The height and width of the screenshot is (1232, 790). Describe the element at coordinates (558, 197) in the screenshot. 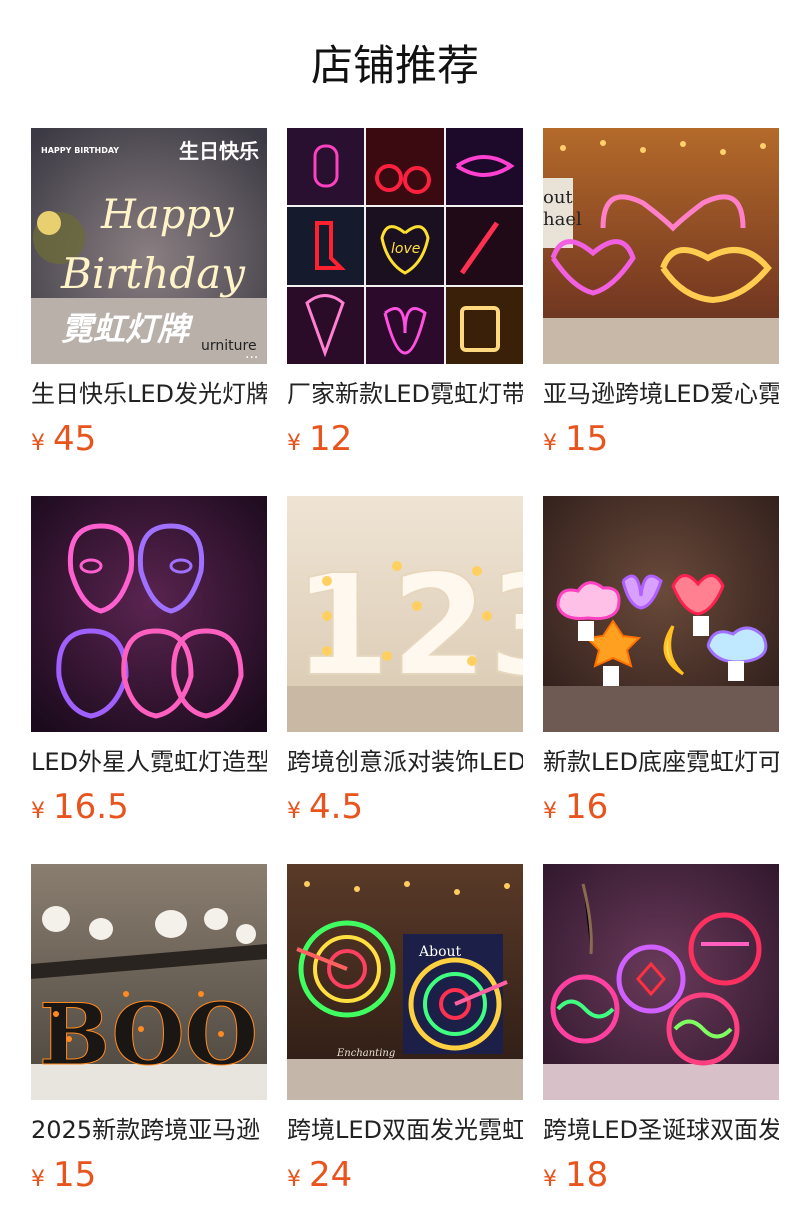

I see `image-text: out` at that location.